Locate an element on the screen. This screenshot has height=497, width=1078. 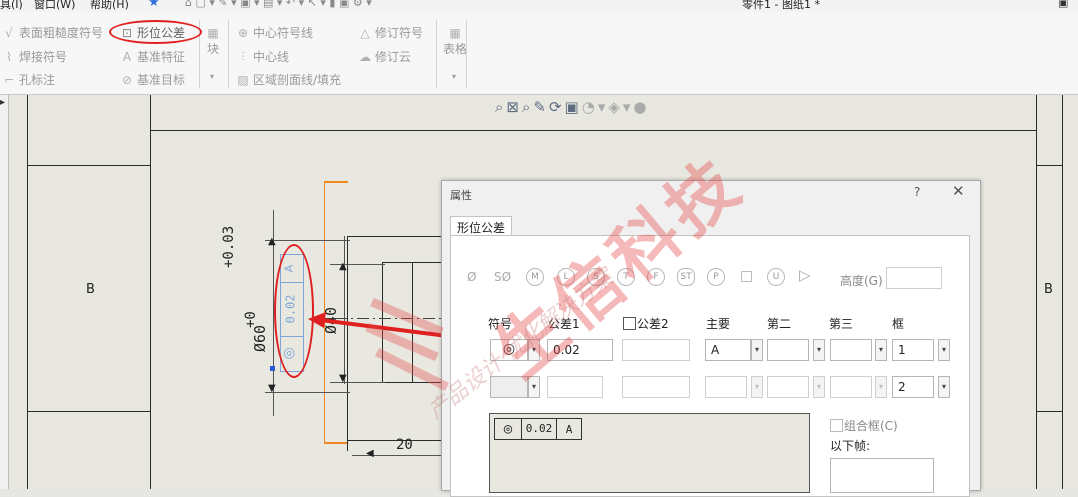
tertiary-row2-dropdown-icon: ▾ is located at coordinates (881, 387).